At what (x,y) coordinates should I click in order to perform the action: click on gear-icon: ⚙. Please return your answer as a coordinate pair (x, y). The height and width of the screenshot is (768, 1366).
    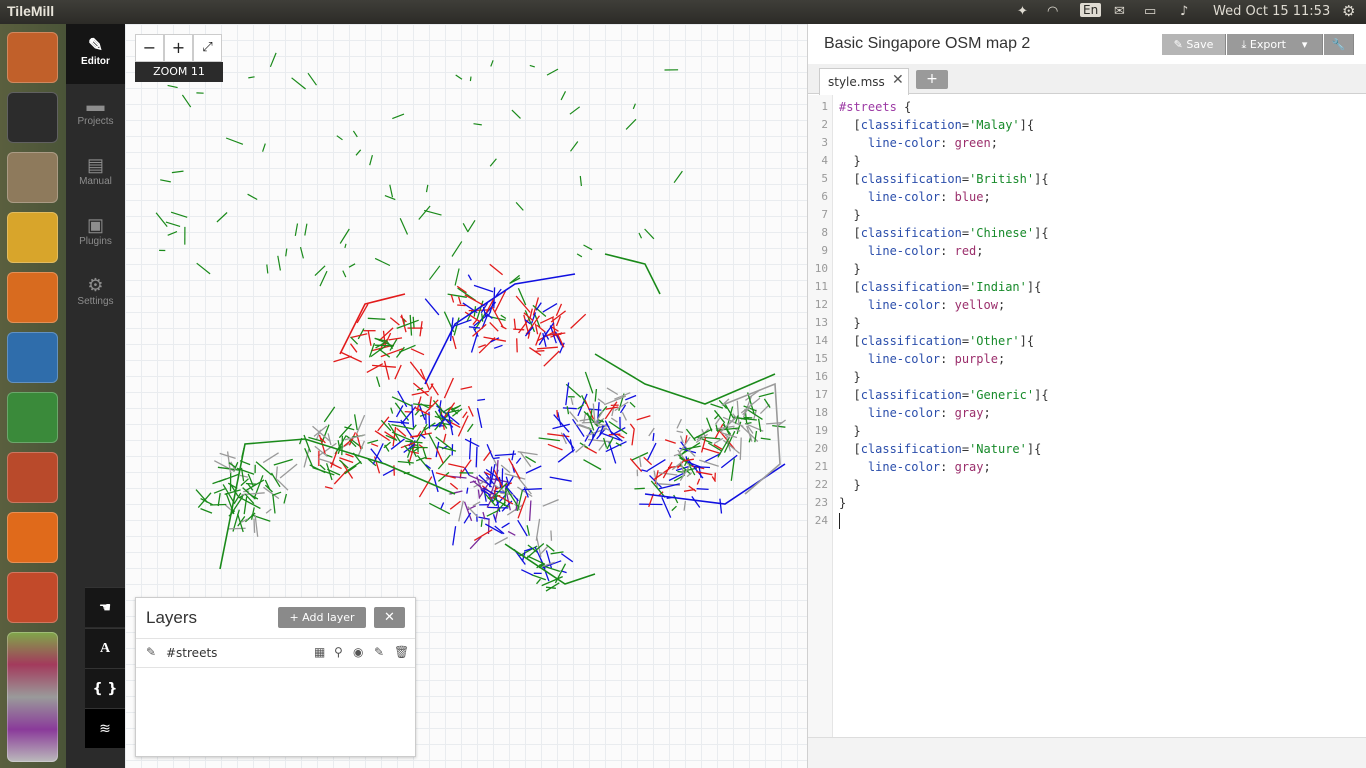
    Looking at the image, I should click on (95, 285).